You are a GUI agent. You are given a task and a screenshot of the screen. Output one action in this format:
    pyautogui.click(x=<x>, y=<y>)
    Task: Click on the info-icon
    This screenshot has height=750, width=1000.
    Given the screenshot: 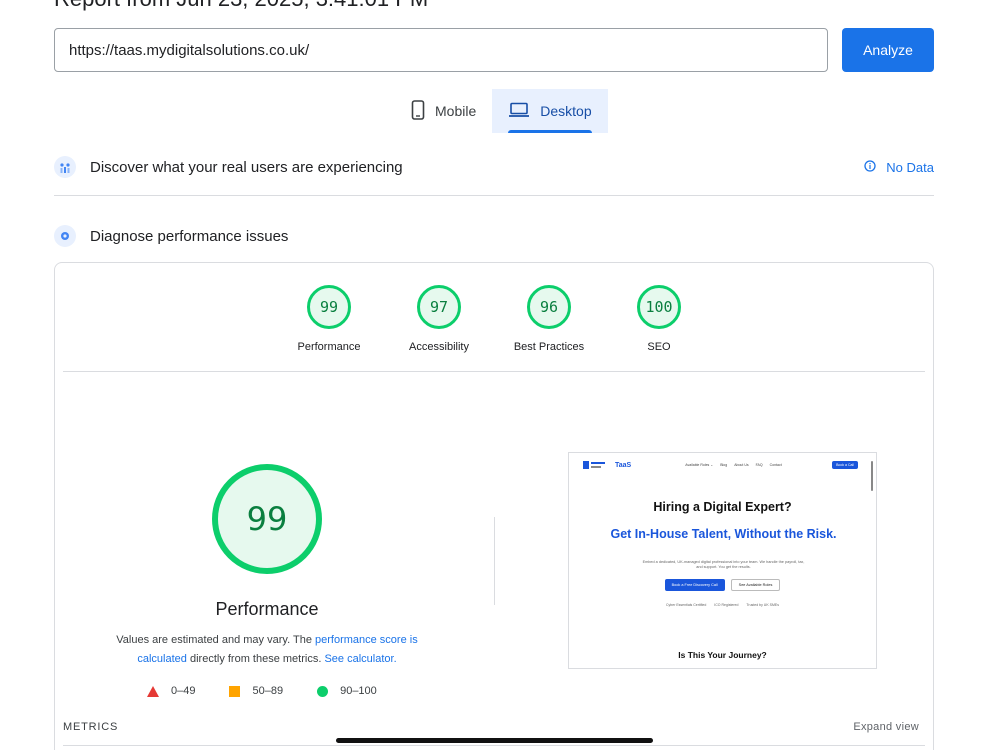 What is the action you would take?
    pyautogui.click(x=870, y=167)
    